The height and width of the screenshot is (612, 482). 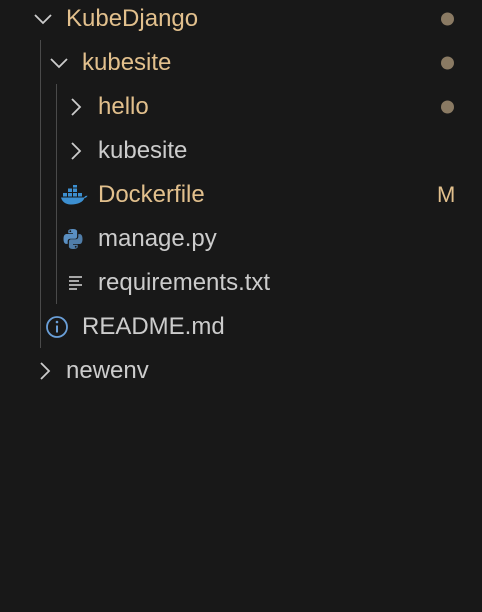 I want to click on text-file-icon, so click(x=76, y=283).